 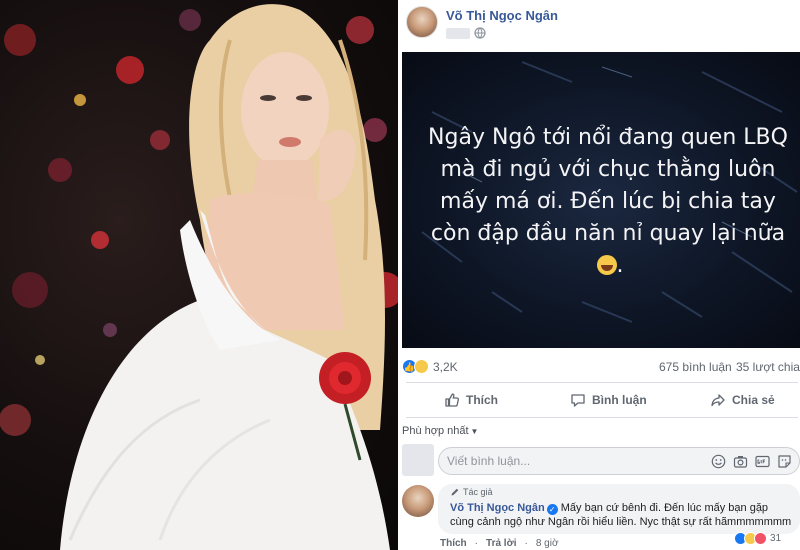 I want to click on caret-down-icon: ▼, so click(x=474, y=431).